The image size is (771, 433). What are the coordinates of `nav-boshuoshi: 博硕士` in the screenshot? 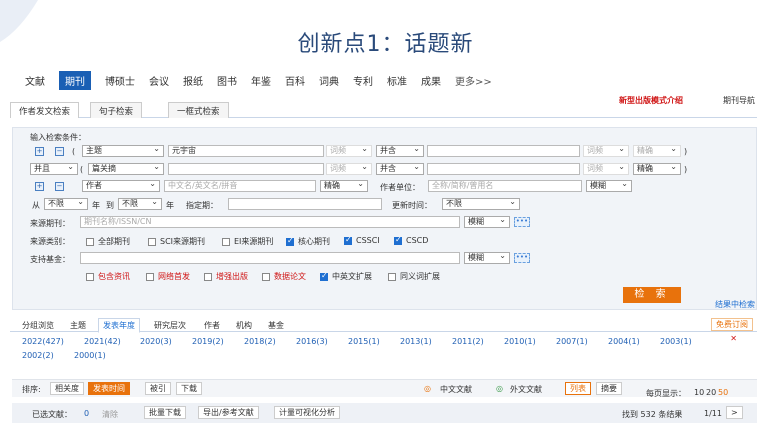 It's located at (120, 80).